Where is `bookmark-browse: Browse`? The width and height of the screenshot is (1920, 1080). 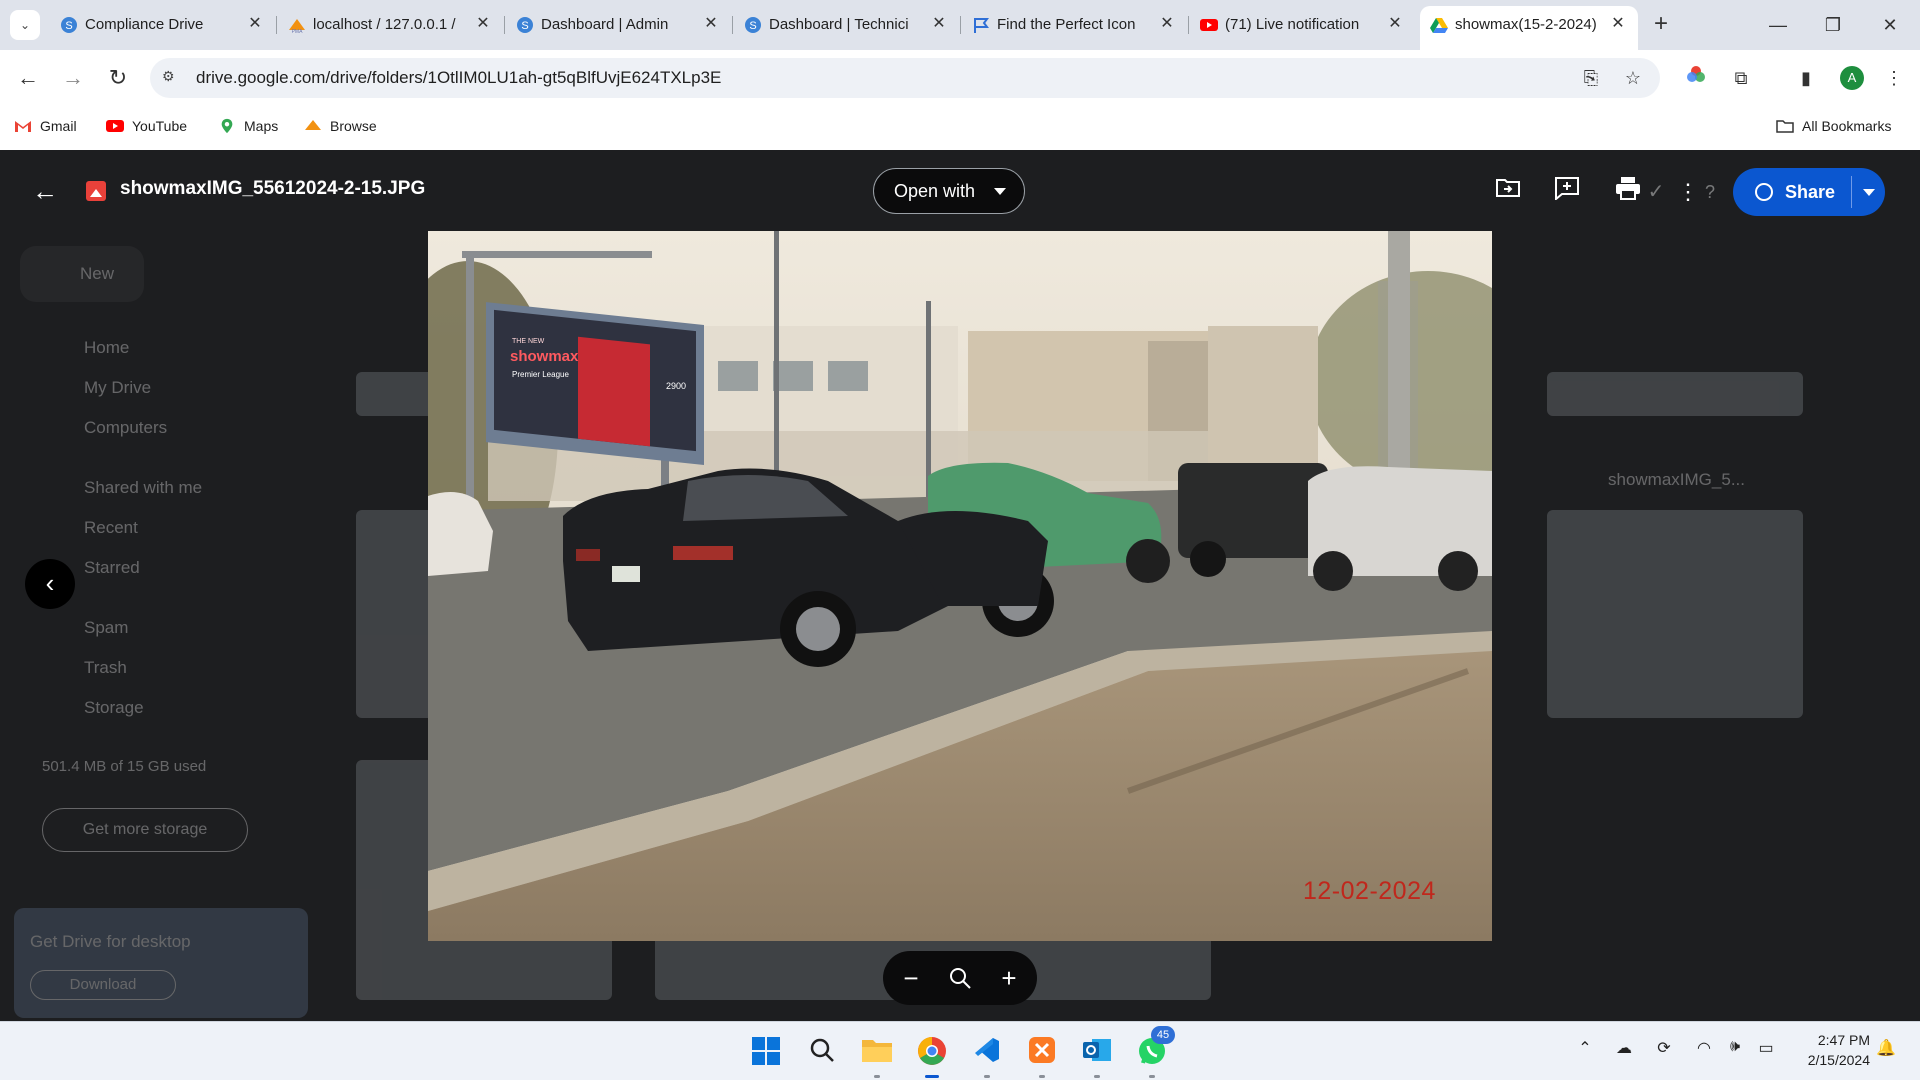 bookmark-browse: Browse is located at coordinates (340, 126).